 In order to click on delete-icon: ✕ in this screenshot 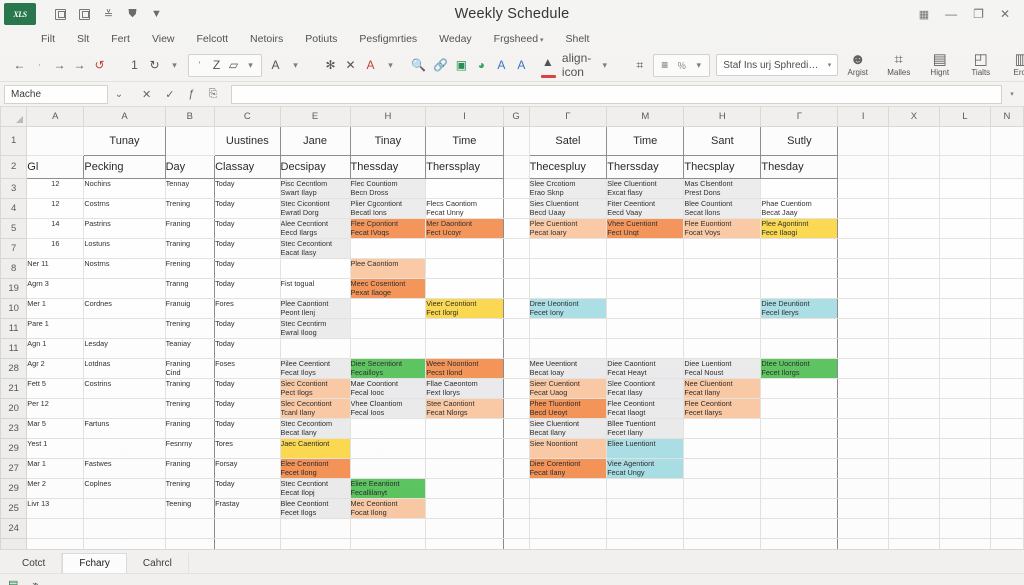, I will do `click(350, 65)`.